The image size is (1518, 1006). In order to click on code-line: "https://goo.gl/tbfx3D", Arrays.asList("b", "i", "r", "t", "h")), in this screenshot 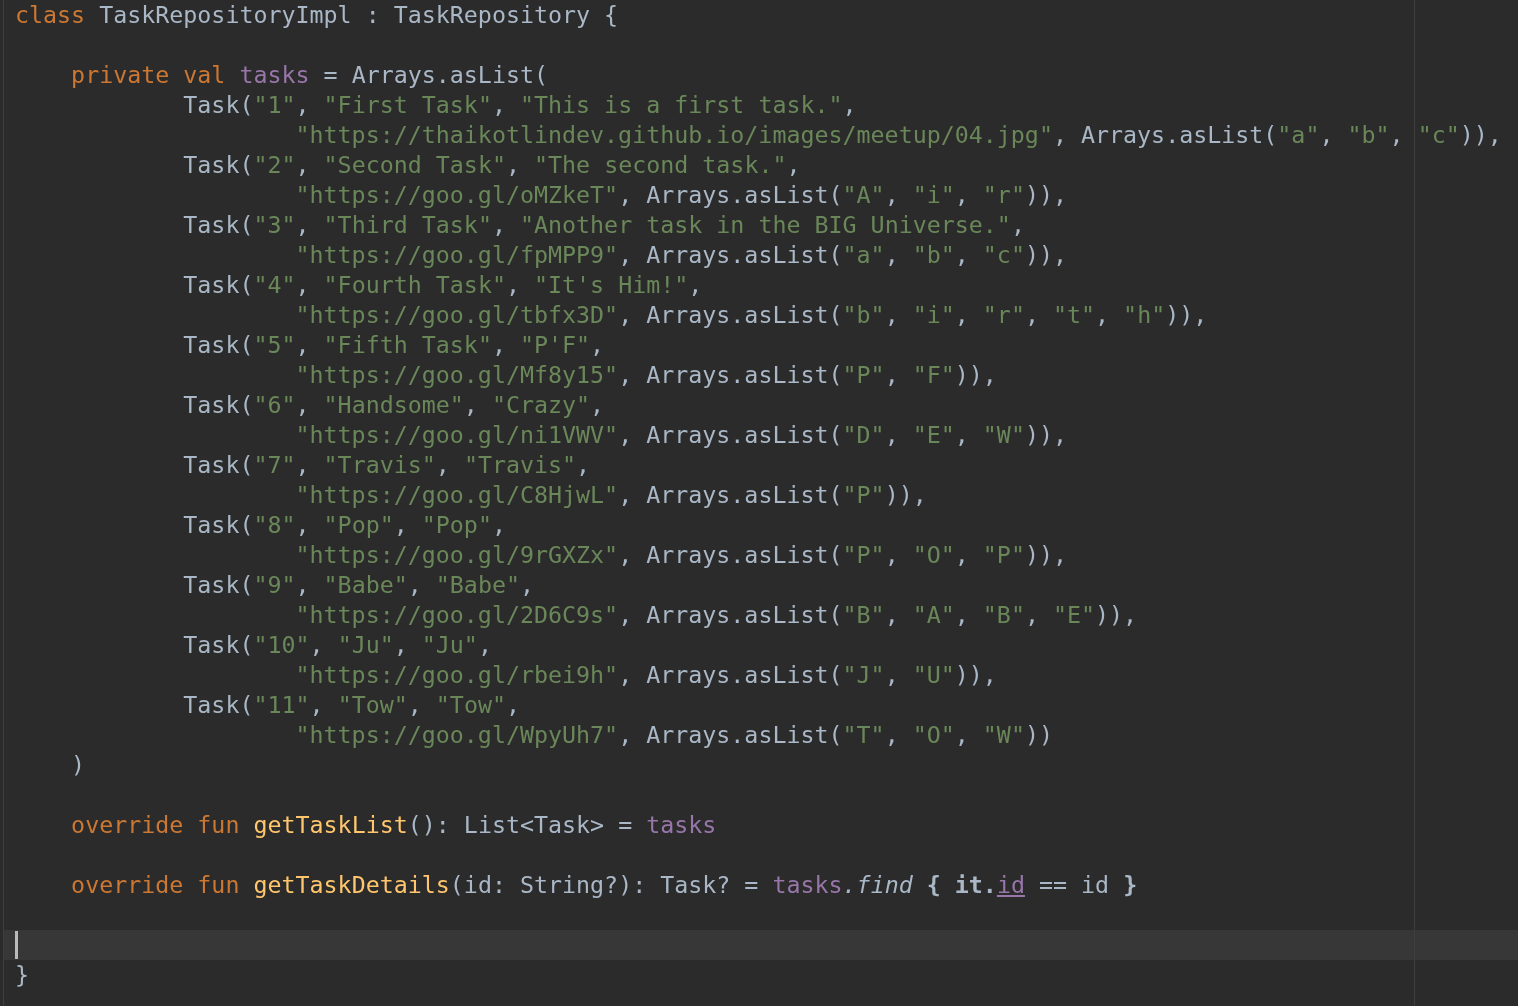, I will do `click(751, 315)`.